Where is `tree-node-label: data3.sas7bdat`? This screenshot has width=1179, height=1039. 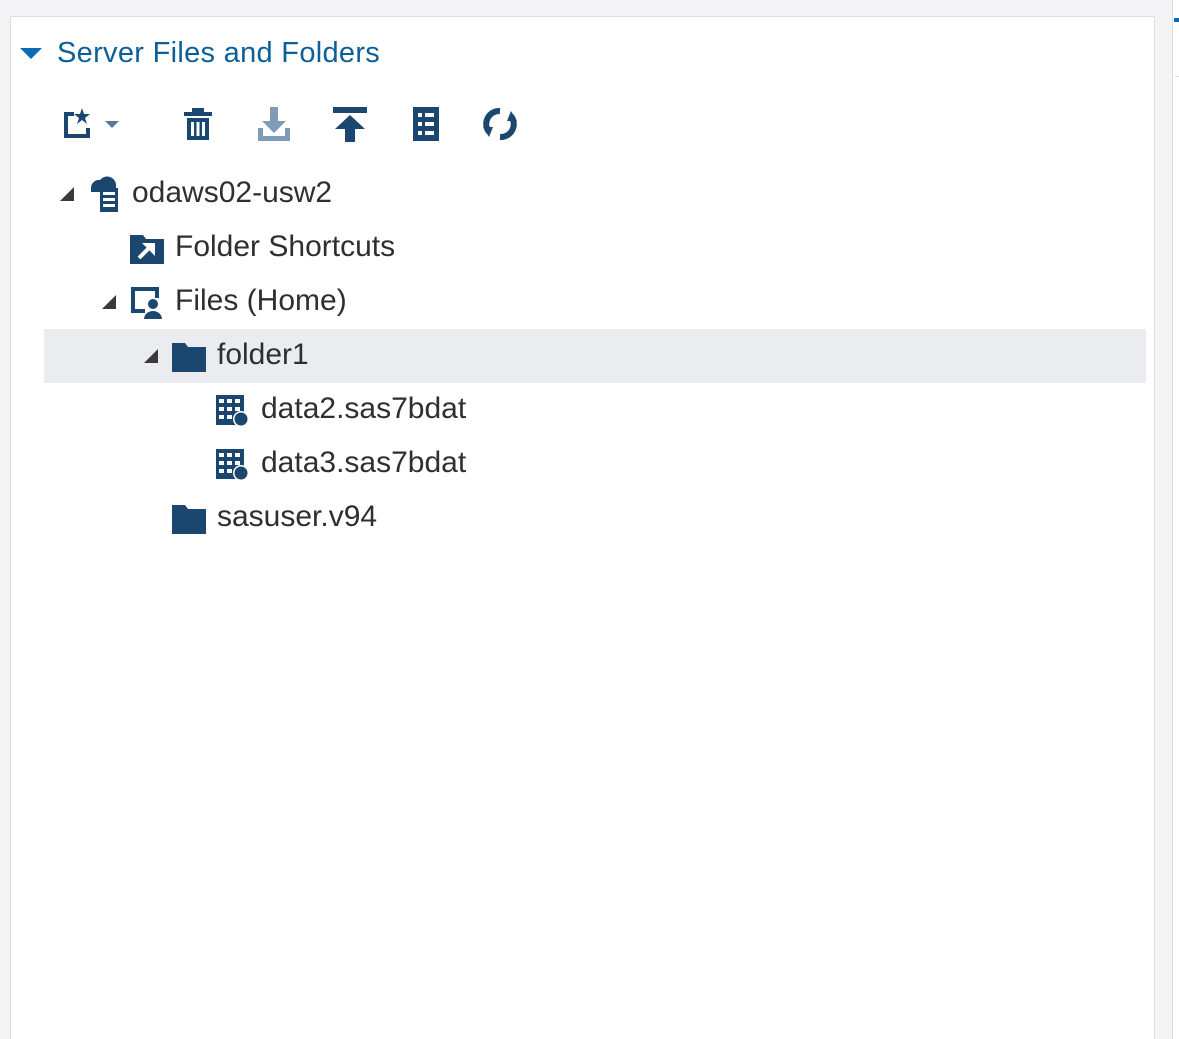 tree-node-label: data3.sas7bdat is located at coordinates (364, 462).